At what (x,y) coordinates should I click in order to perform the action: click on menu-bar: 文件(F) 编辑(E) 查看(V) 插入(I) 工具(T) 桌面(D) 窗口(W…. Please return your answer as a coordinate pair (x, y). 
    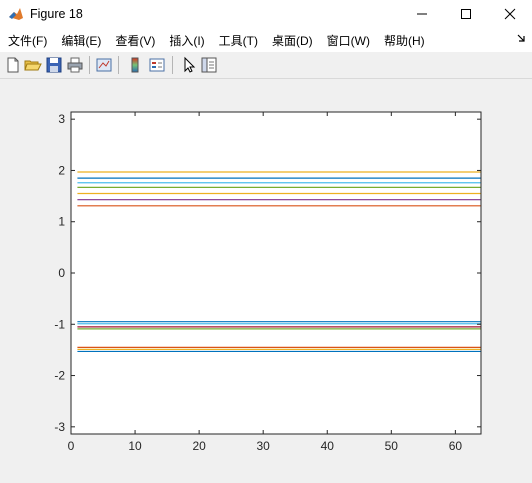
    Looking at the image, I should click on (266, 40).